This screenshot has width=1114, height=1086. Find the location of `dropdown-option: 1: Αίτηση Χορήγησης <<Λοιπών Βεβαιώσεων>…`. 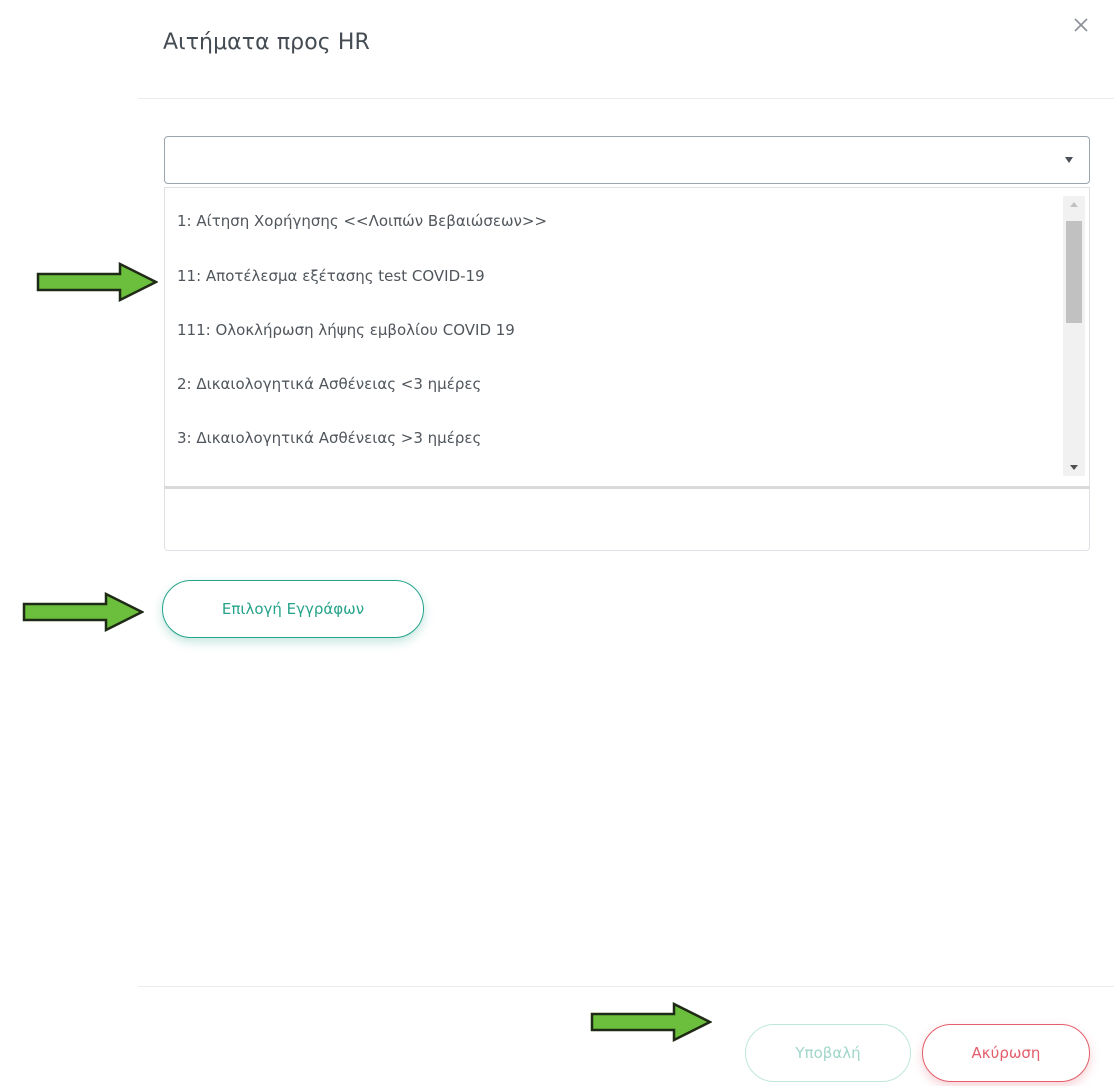

dropdown-option: 1: Αίτηση Χορήγησης <<Λοιπών Βεβαιώσεων>… is located at coordinates (362, 221).